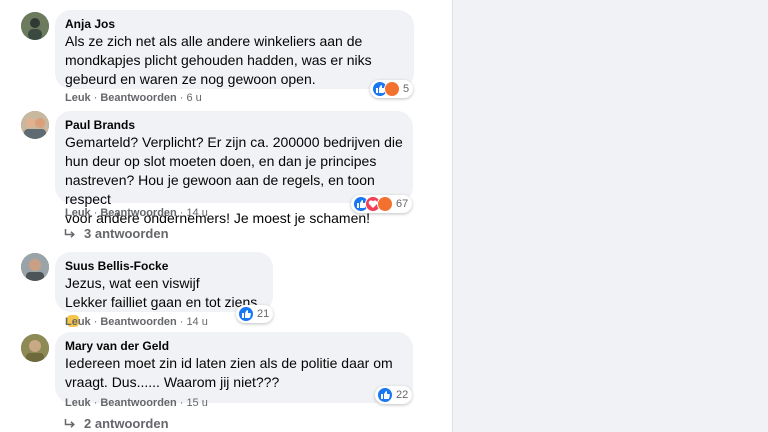 The image size is (768, 432). Describe the element at coordinates (190, 79) in the screenshot. I see `comment-line: gebeurd en waren ze nog gewoon open.` at that location.